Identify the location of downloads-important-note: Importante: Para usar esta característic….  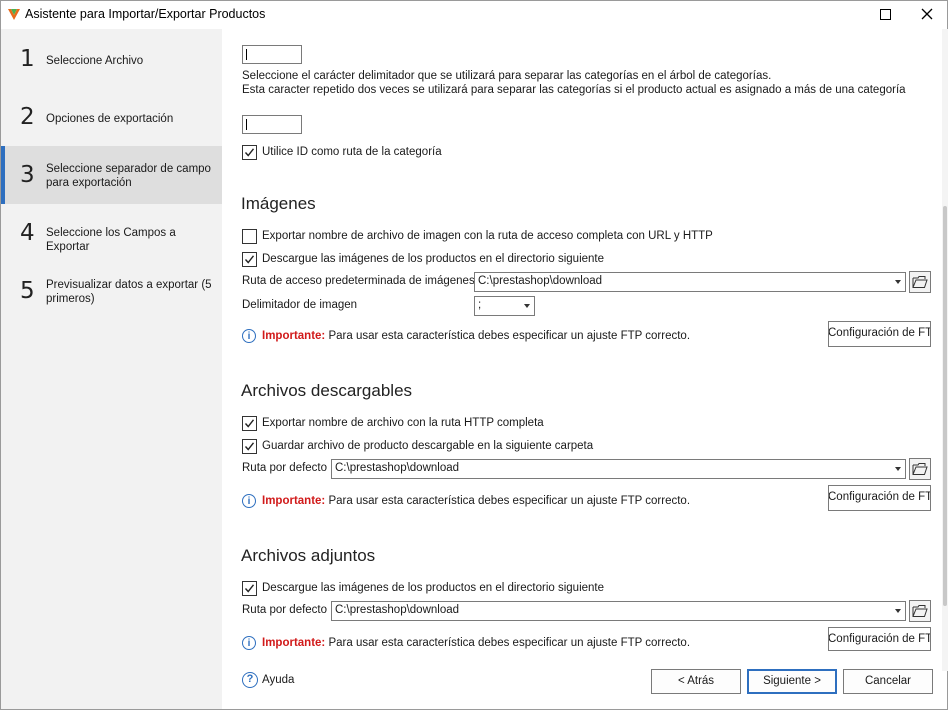
(476, 501).